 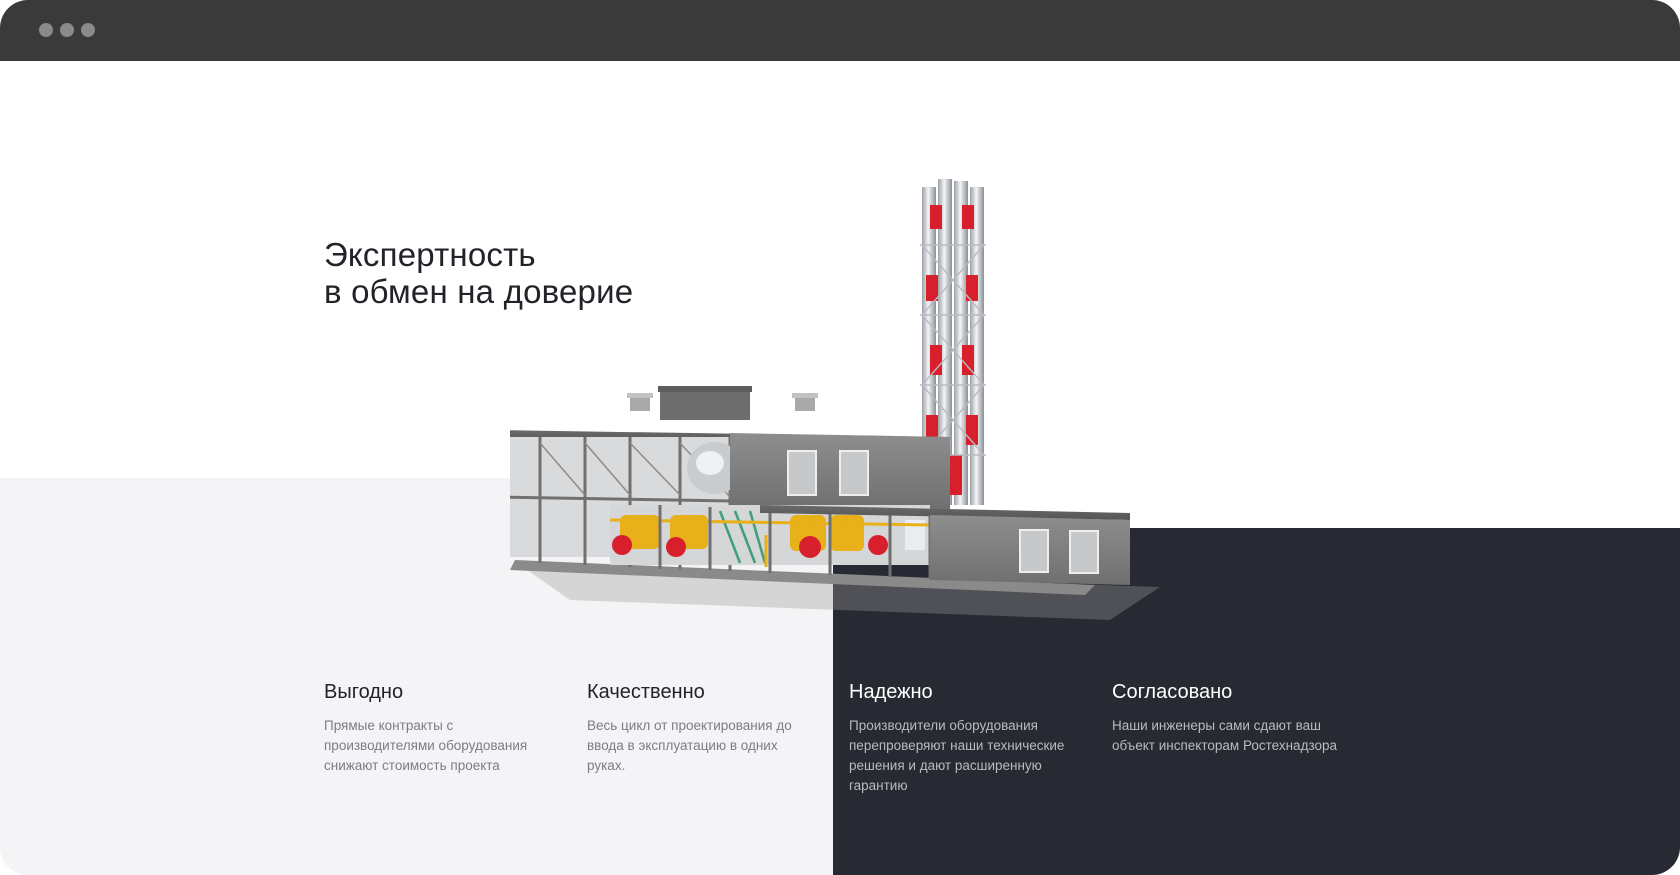 What do you see at coordinates (840, 30) in the screenshot?
I see `window-titlebar` at bounding box center [840, 30].